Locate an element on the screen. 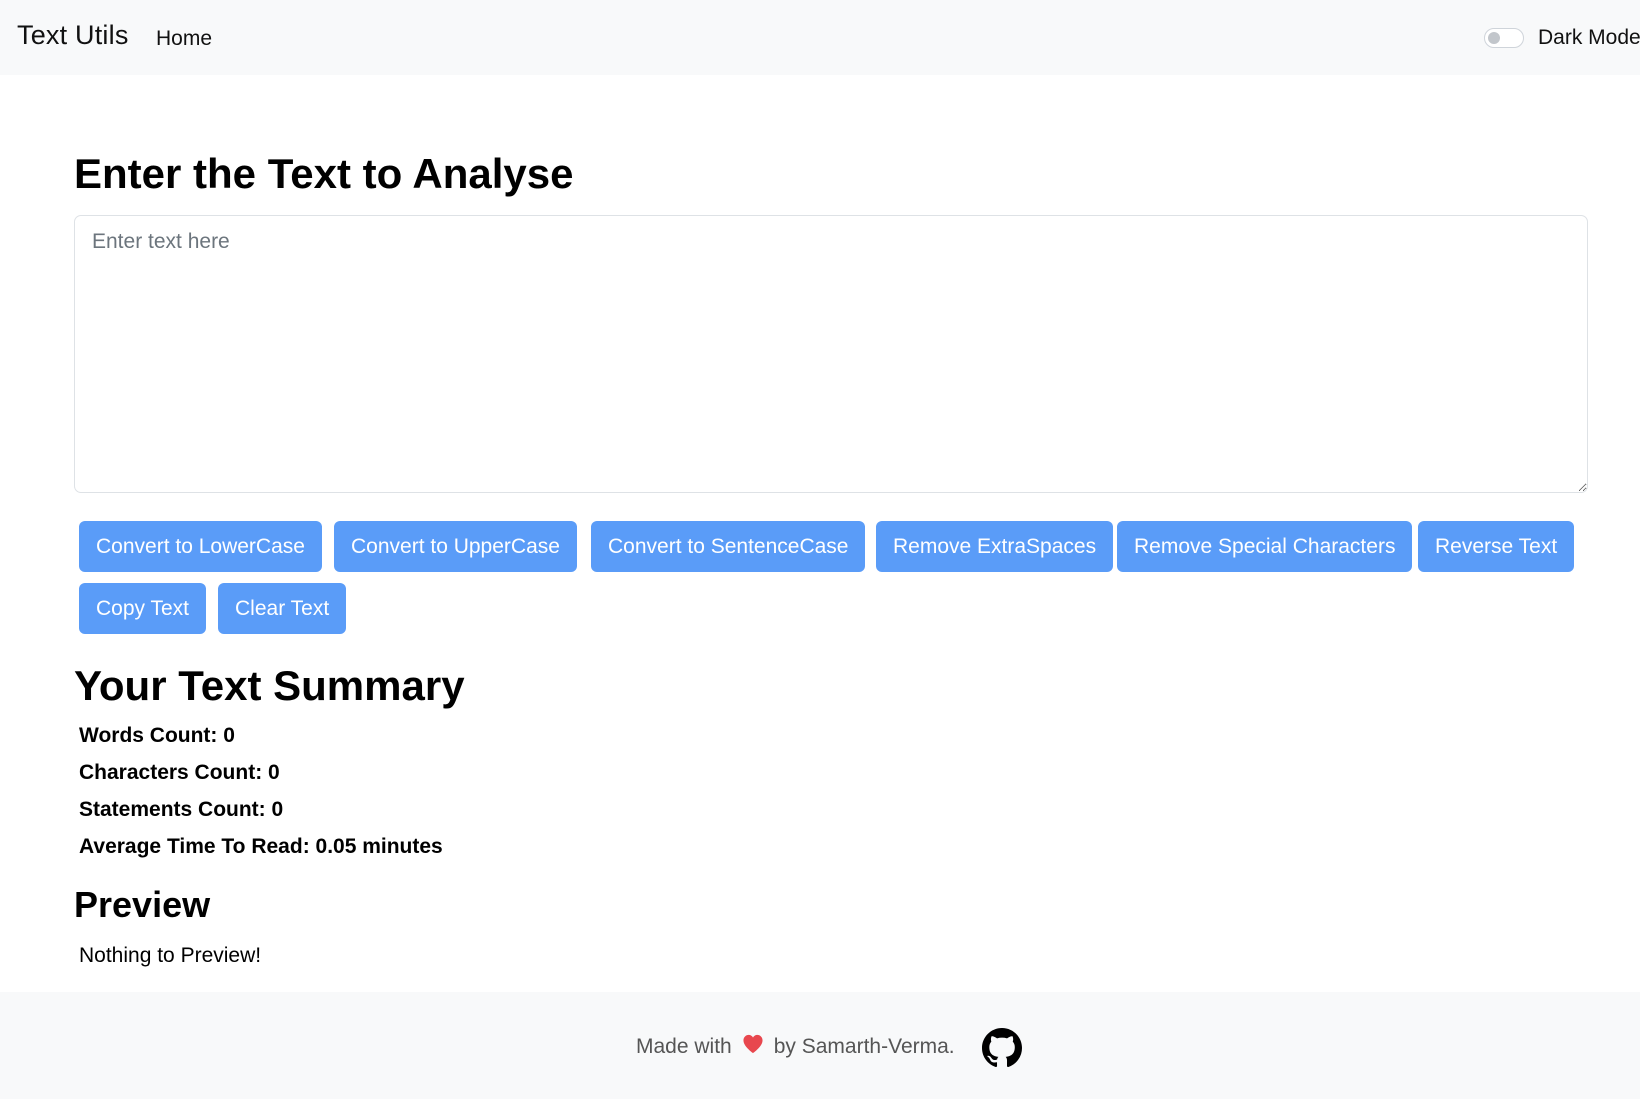 This screenshot has height=1099, width=1640. remove-extraspaces-button: Remove ExtraSpaces is located at coordinates (995, 546).